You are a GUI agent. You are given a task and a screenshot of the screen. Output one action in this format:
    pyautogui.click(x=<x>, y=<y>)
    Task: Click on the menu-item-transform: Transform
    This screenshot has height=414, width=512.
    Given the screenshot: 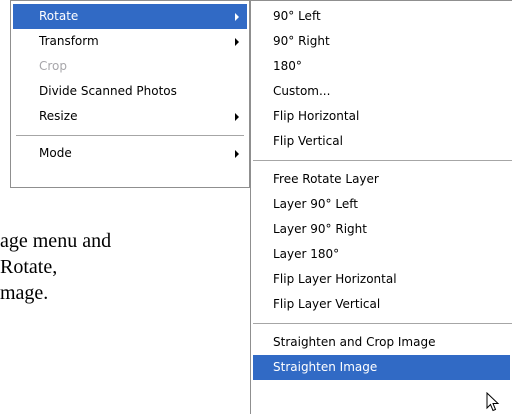 What is the action you would take?
    pyautogui.click(x=130, y=41)
    